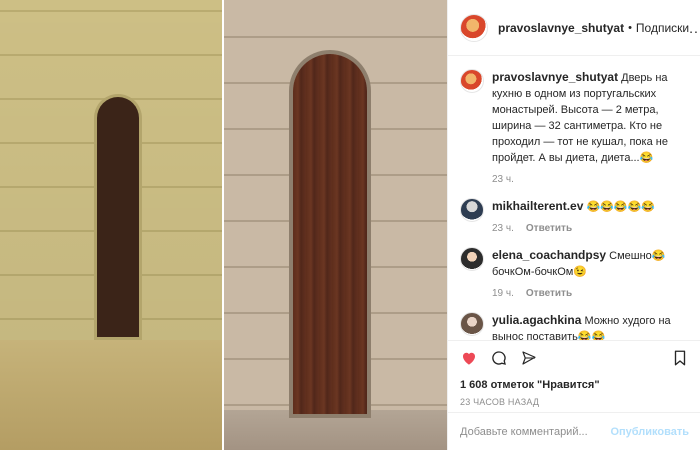 This screenshot has height=450, width=700. I want to click on caption-username: pravoslavnye_shutyat, so click(555, 77).